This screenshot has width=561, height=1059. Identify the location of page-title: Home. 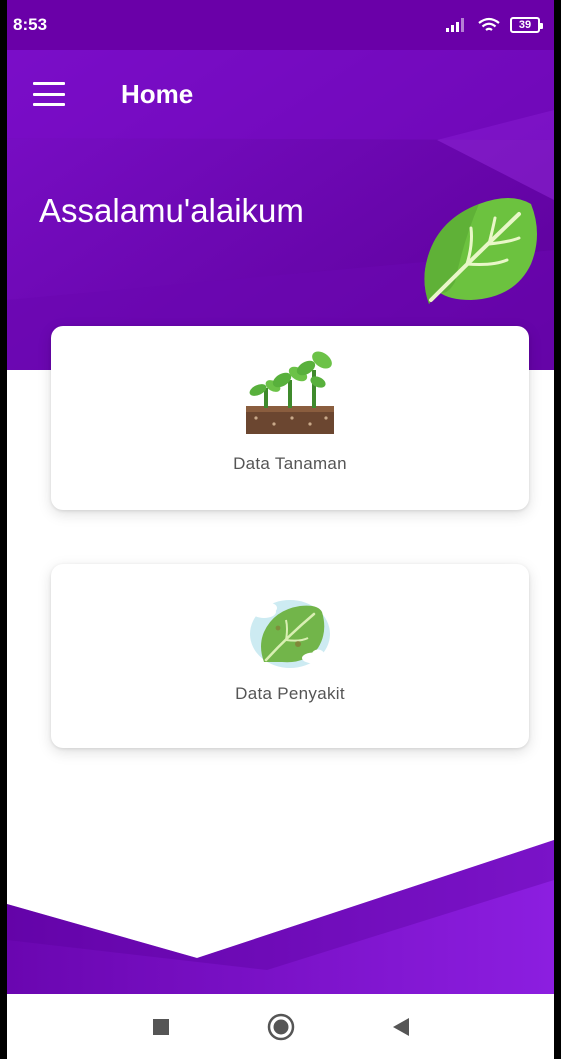
(157, 93).